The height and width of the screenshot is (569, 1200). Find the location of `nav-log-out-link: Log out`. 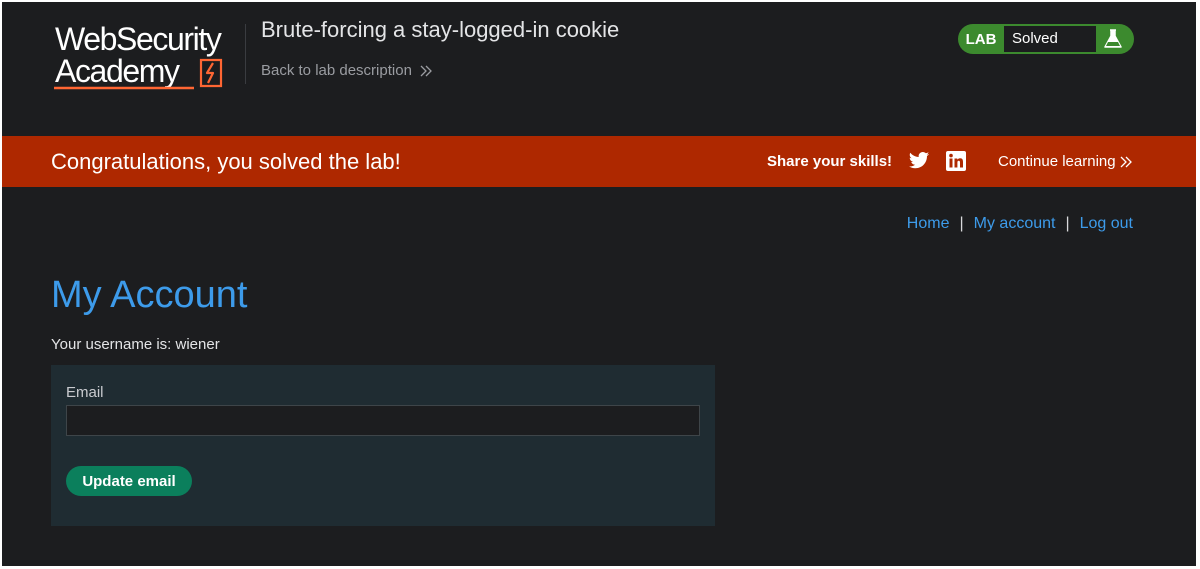

nav-log-out-link: Log out is located at coordinates (1106, 223).